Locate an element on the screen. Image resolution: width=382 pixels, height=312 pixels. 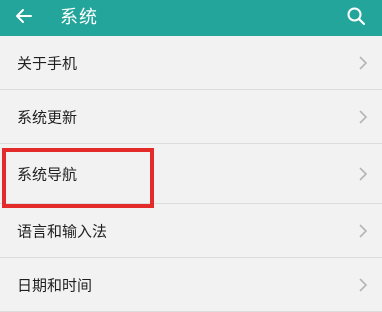
arrow-left-icon is located at coordinates (24, 18).